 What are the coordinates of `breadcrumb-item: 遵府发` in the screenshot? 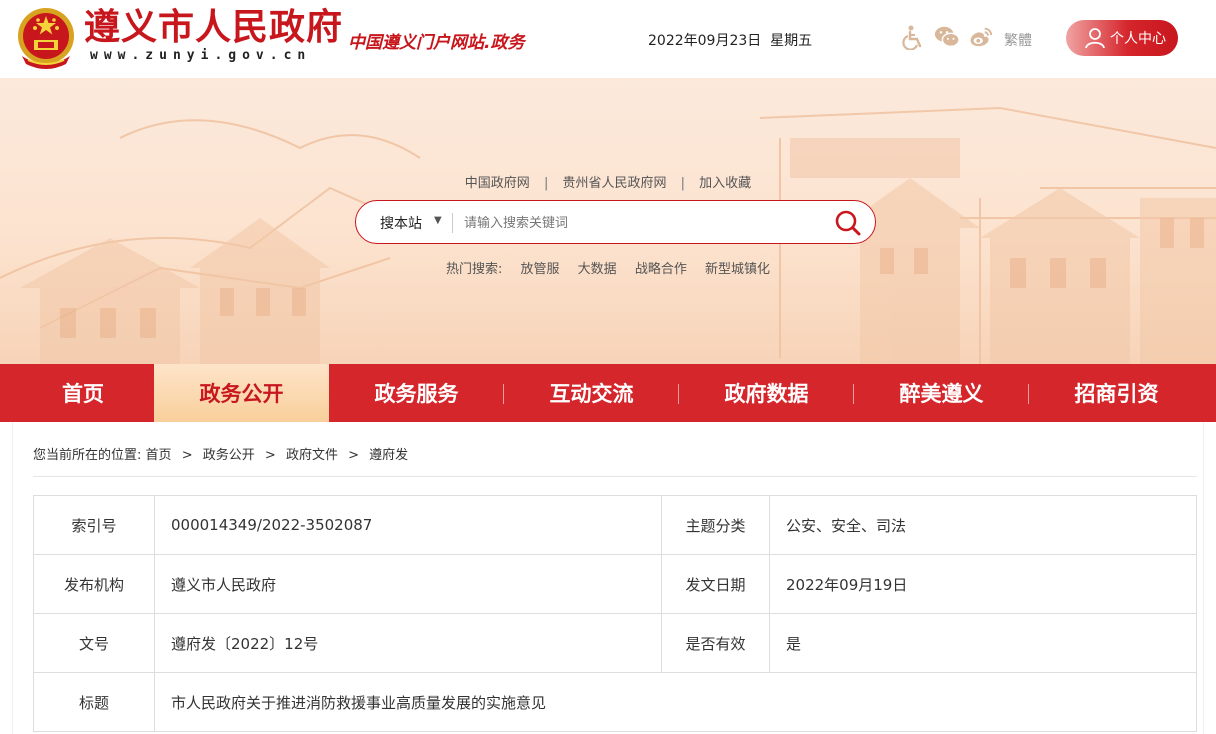 It's located at (388, 455).